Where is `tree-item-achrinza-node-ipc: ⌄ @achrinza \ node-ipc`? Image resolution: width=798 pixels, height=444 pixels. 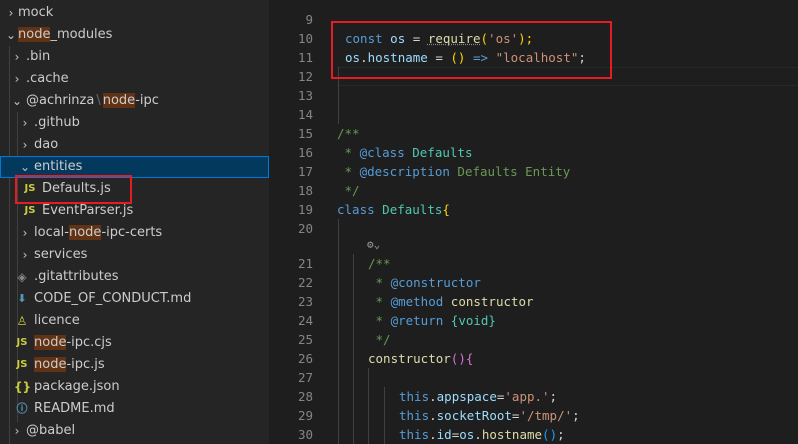 tree-item-achrinza-node-ipc: ⌄ @achrinza \ node-ipc is located at coordinates (134, 101).